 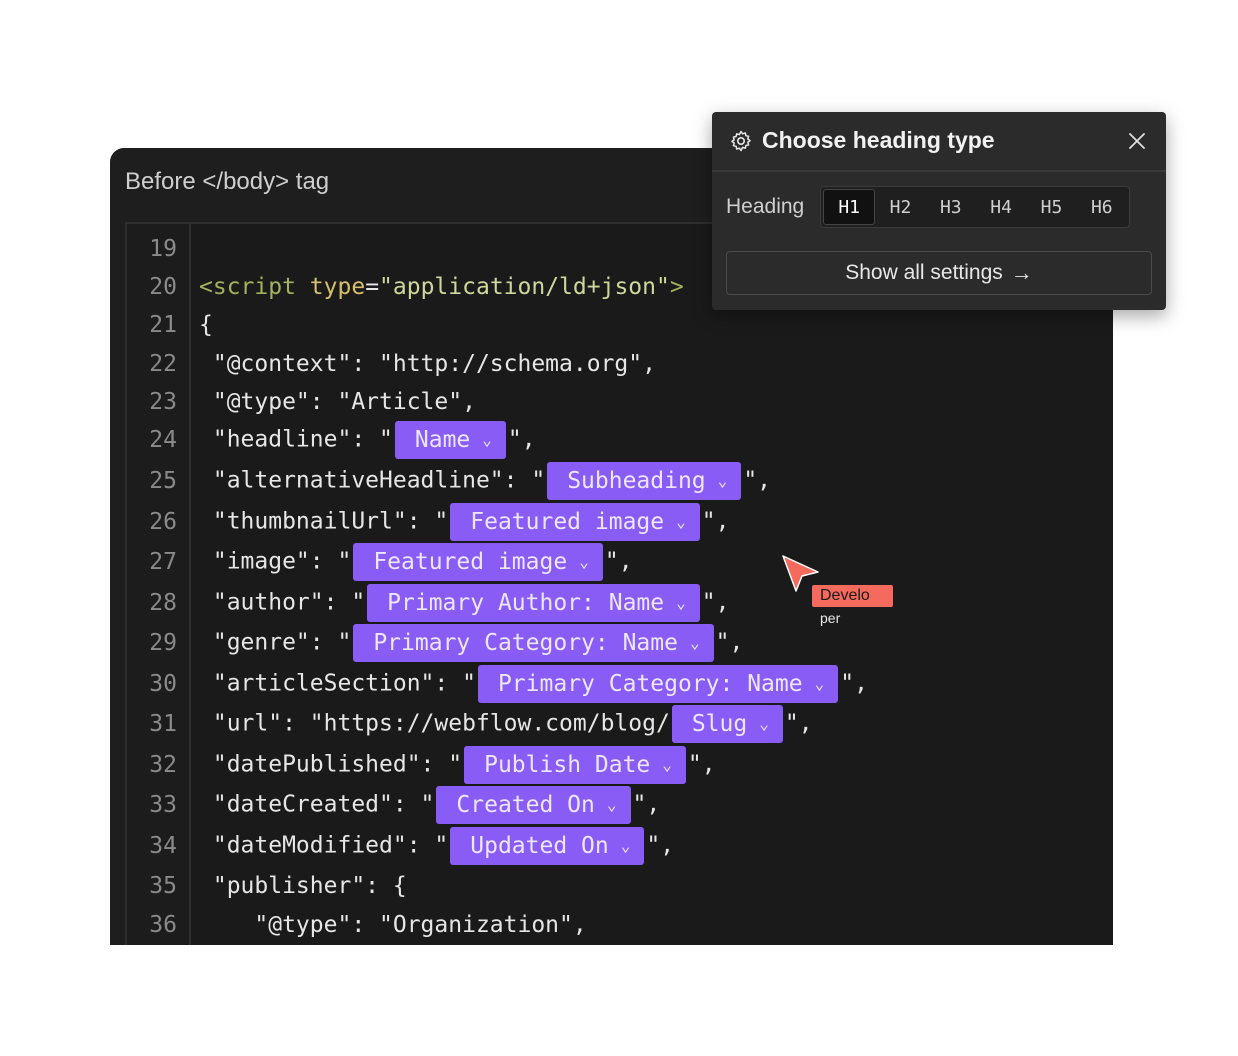 What do you see at coordinates (1051, 207) in the screenshot?
I see `heading-option-h5: H5` at bounding box center [1051, 207].